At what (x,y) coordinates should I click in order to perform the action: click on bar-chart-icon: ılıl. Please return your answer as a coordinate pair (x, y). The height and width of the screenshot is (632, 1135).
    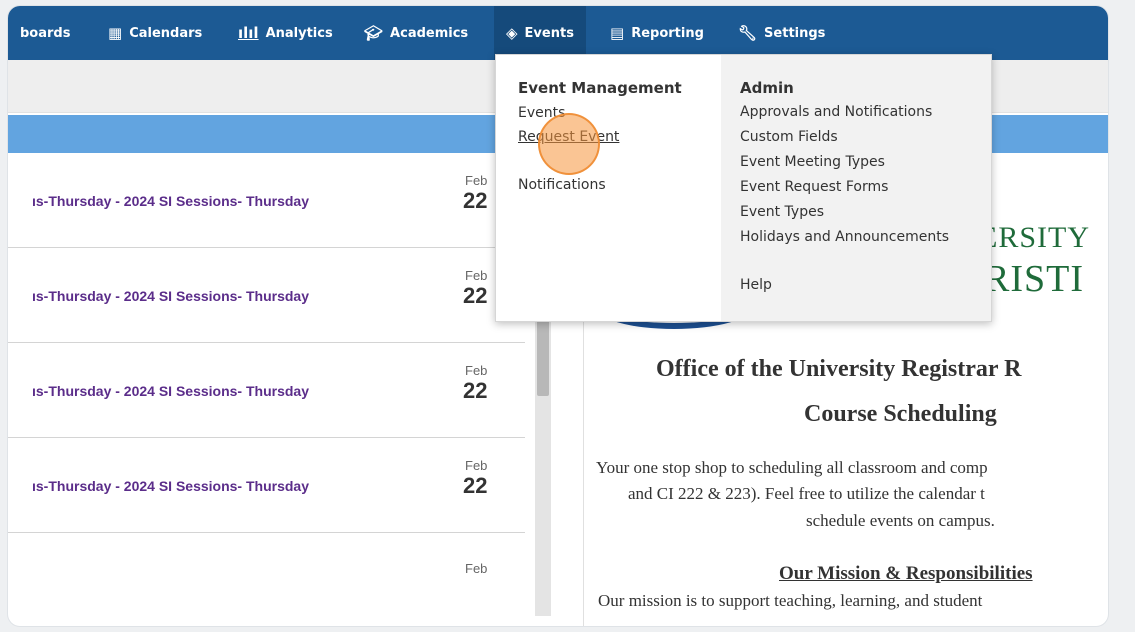
    Looking at the image, I should click on (248, 32).